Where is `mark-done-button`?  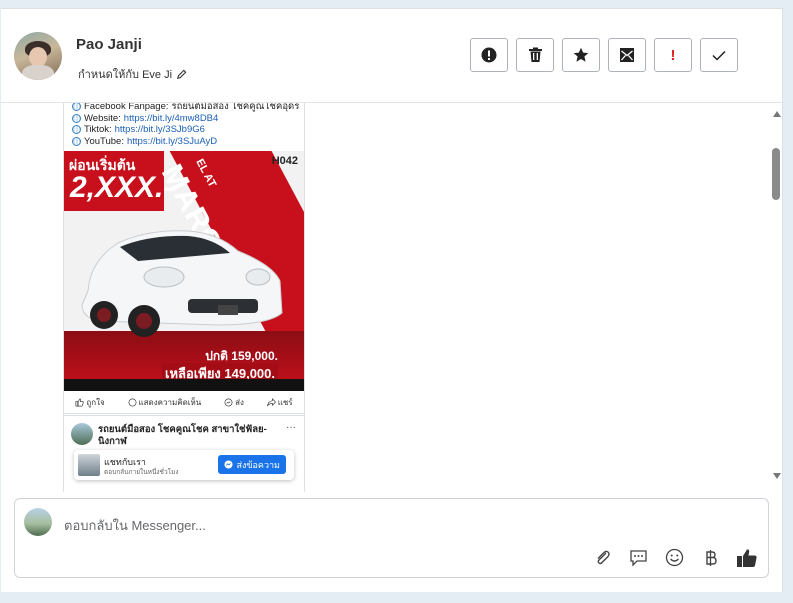
mark-done-button is located at coordinates (719, 55).